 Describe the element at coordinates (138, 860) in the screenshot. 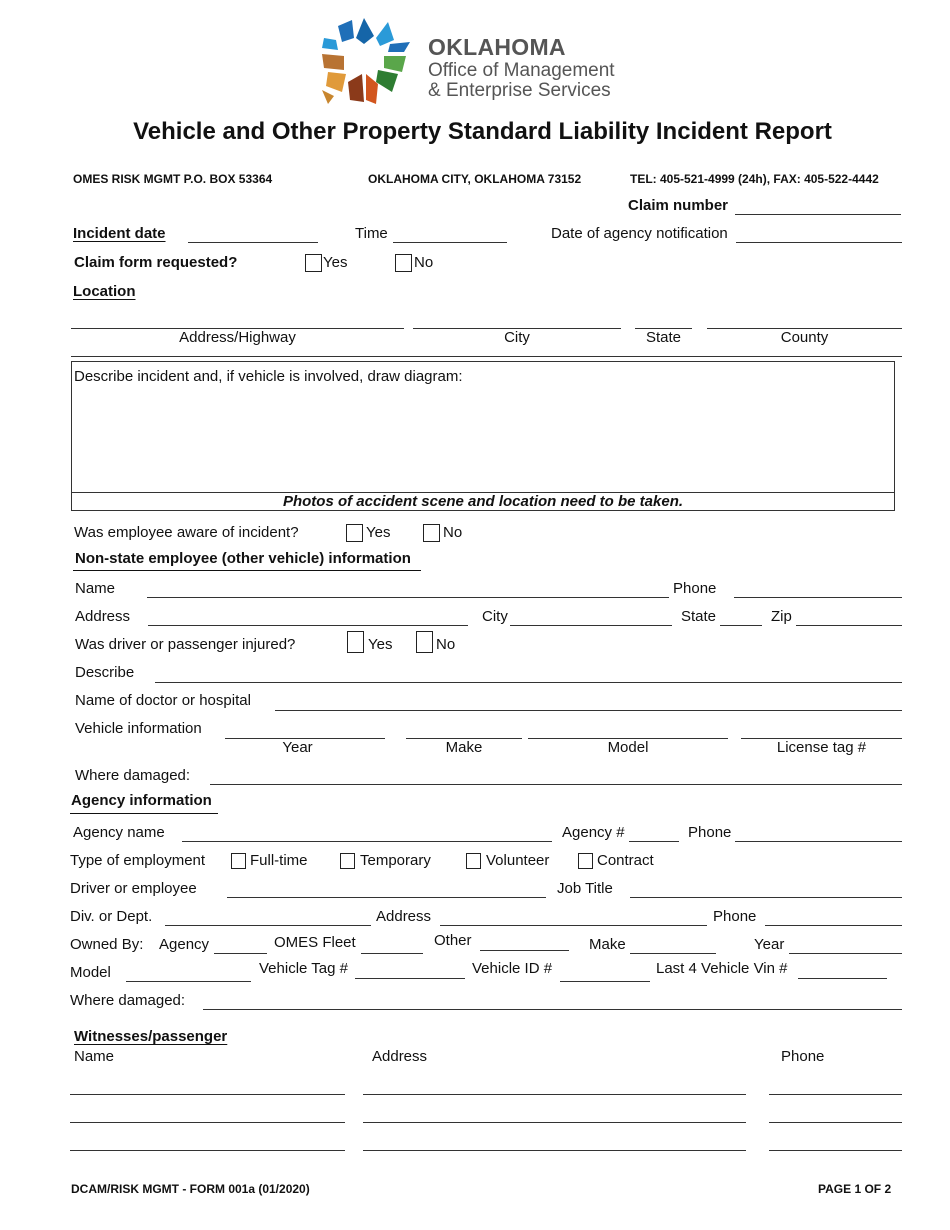

I see `employment-type-label: Type of employment` at that location.